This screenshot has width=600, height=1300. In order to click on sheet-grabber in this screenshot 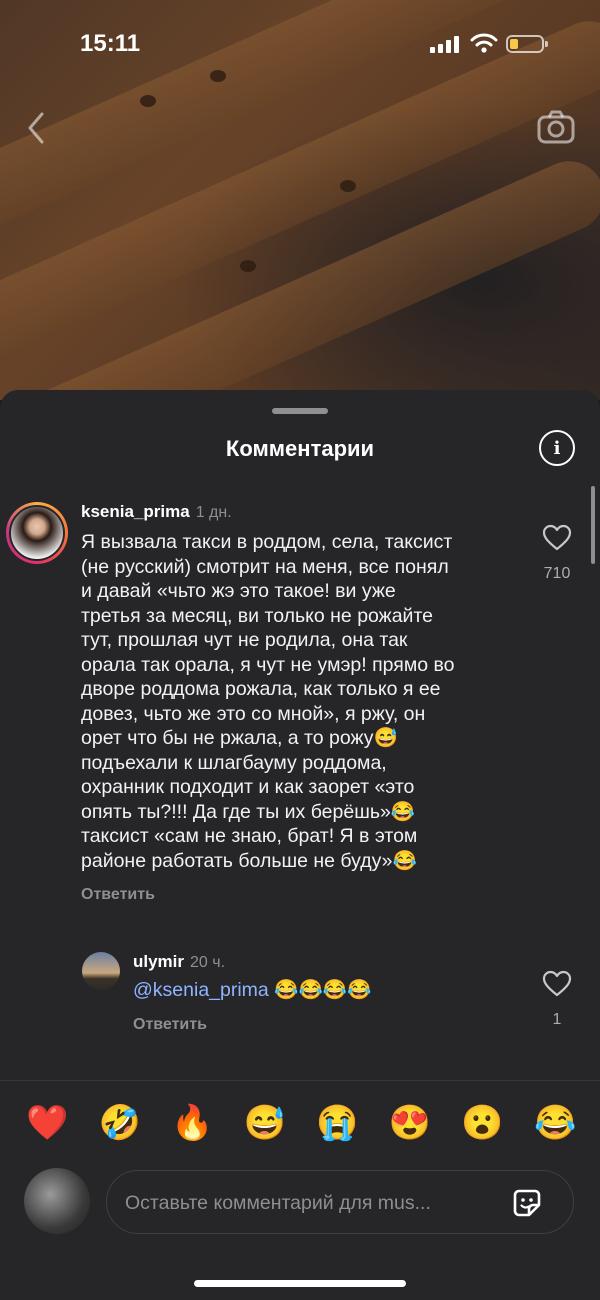, I will do `click(300, 411)`.